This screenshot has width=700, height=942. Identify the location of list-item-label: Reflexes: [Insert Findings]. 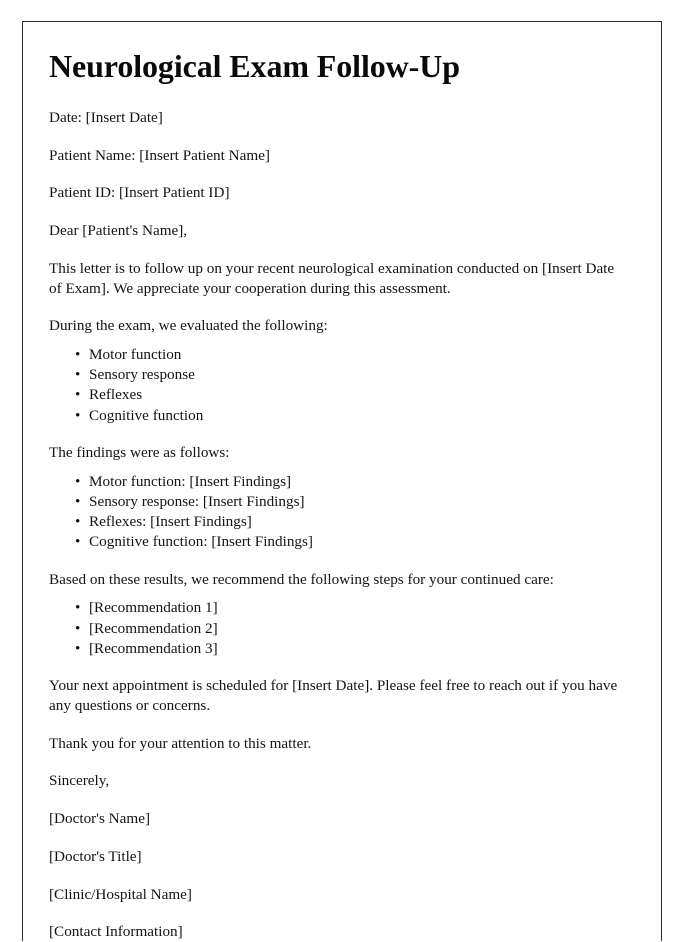
(170, 522).